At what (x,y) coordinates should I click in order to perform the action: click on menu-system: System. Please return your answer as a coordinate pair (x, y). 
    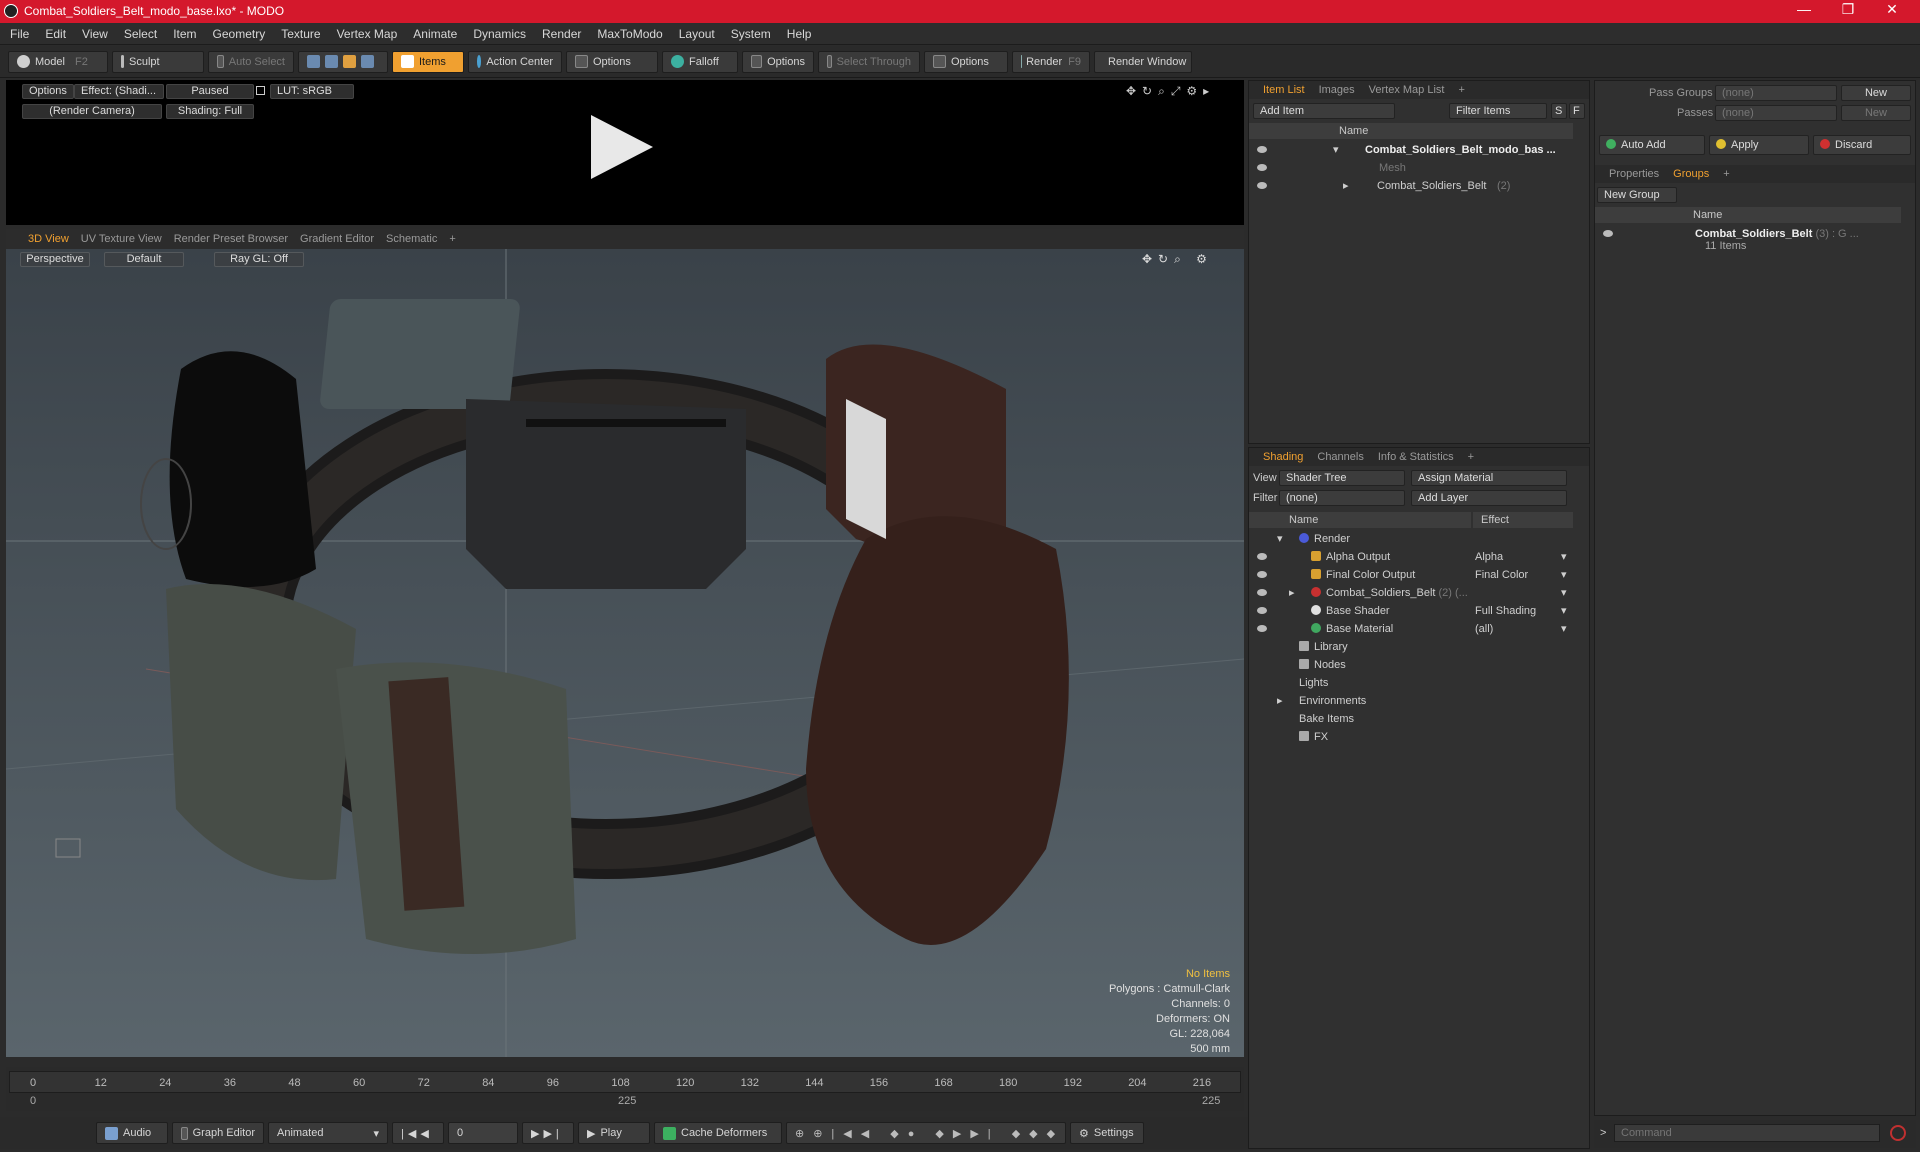
    Looking at the image, I should click on (751, 34).